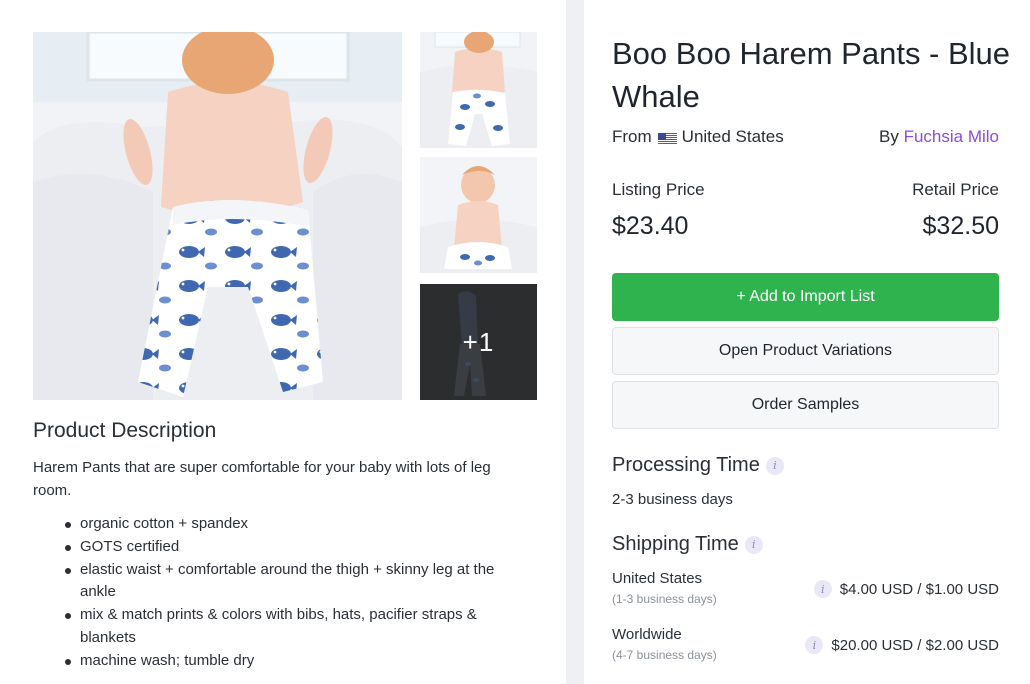  What do you see at coordinates (732, 136) in the screenshot?
I see `origin-country: United States` at bounding box center [732, 136].